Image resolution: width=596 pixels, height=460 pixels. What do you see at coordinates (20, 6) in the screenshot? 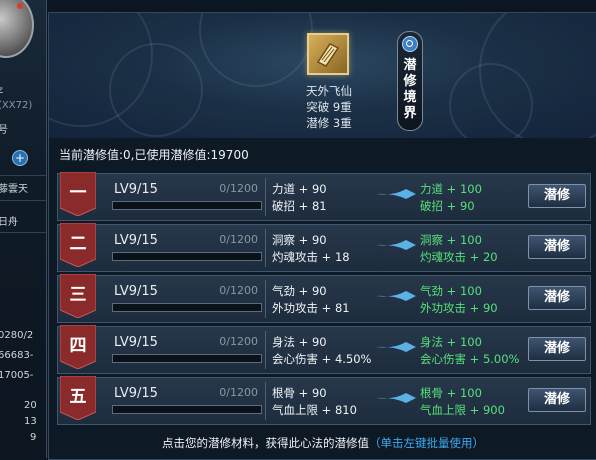
I see `notification-dot` at bounding box center [20, 6].